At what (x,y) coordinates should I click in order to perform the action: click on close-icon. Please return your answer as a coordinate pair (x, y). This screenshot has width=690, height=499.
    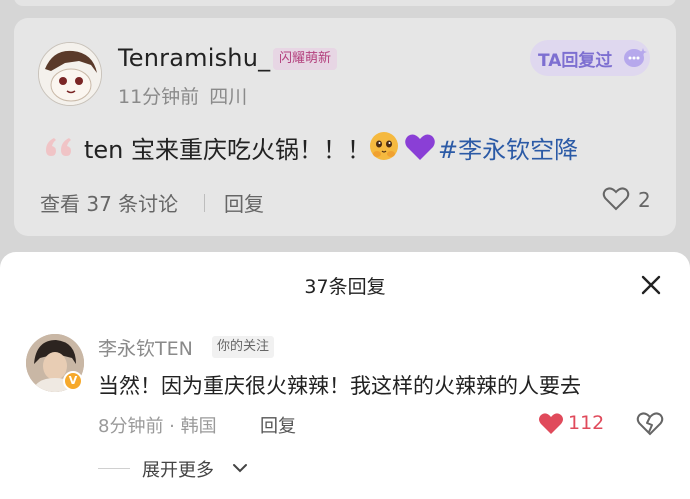
    Looking at the image, I should click on (651, 285).